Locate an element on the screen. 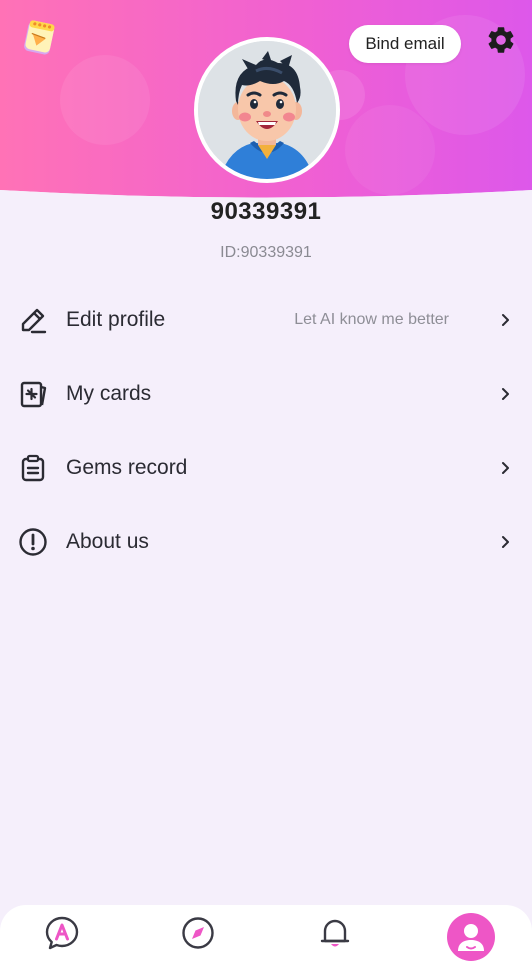 The image size is (532, 961). menu-item-hint: Let AI know me better is located at coordinates (371, 319).